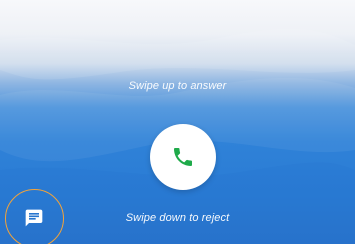 The image size is (355, 244). I want to click on phone-icon, so click(183, 157).